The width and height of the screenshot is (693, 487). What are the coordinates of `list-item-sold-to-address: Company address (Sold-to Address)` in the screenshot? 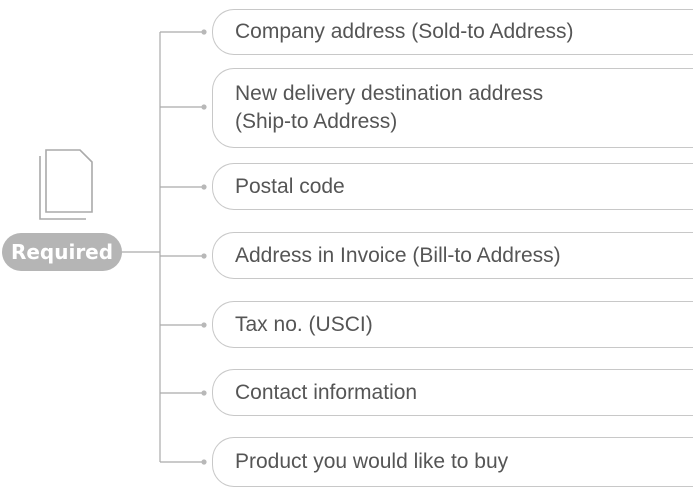 It's located at (452, 32).